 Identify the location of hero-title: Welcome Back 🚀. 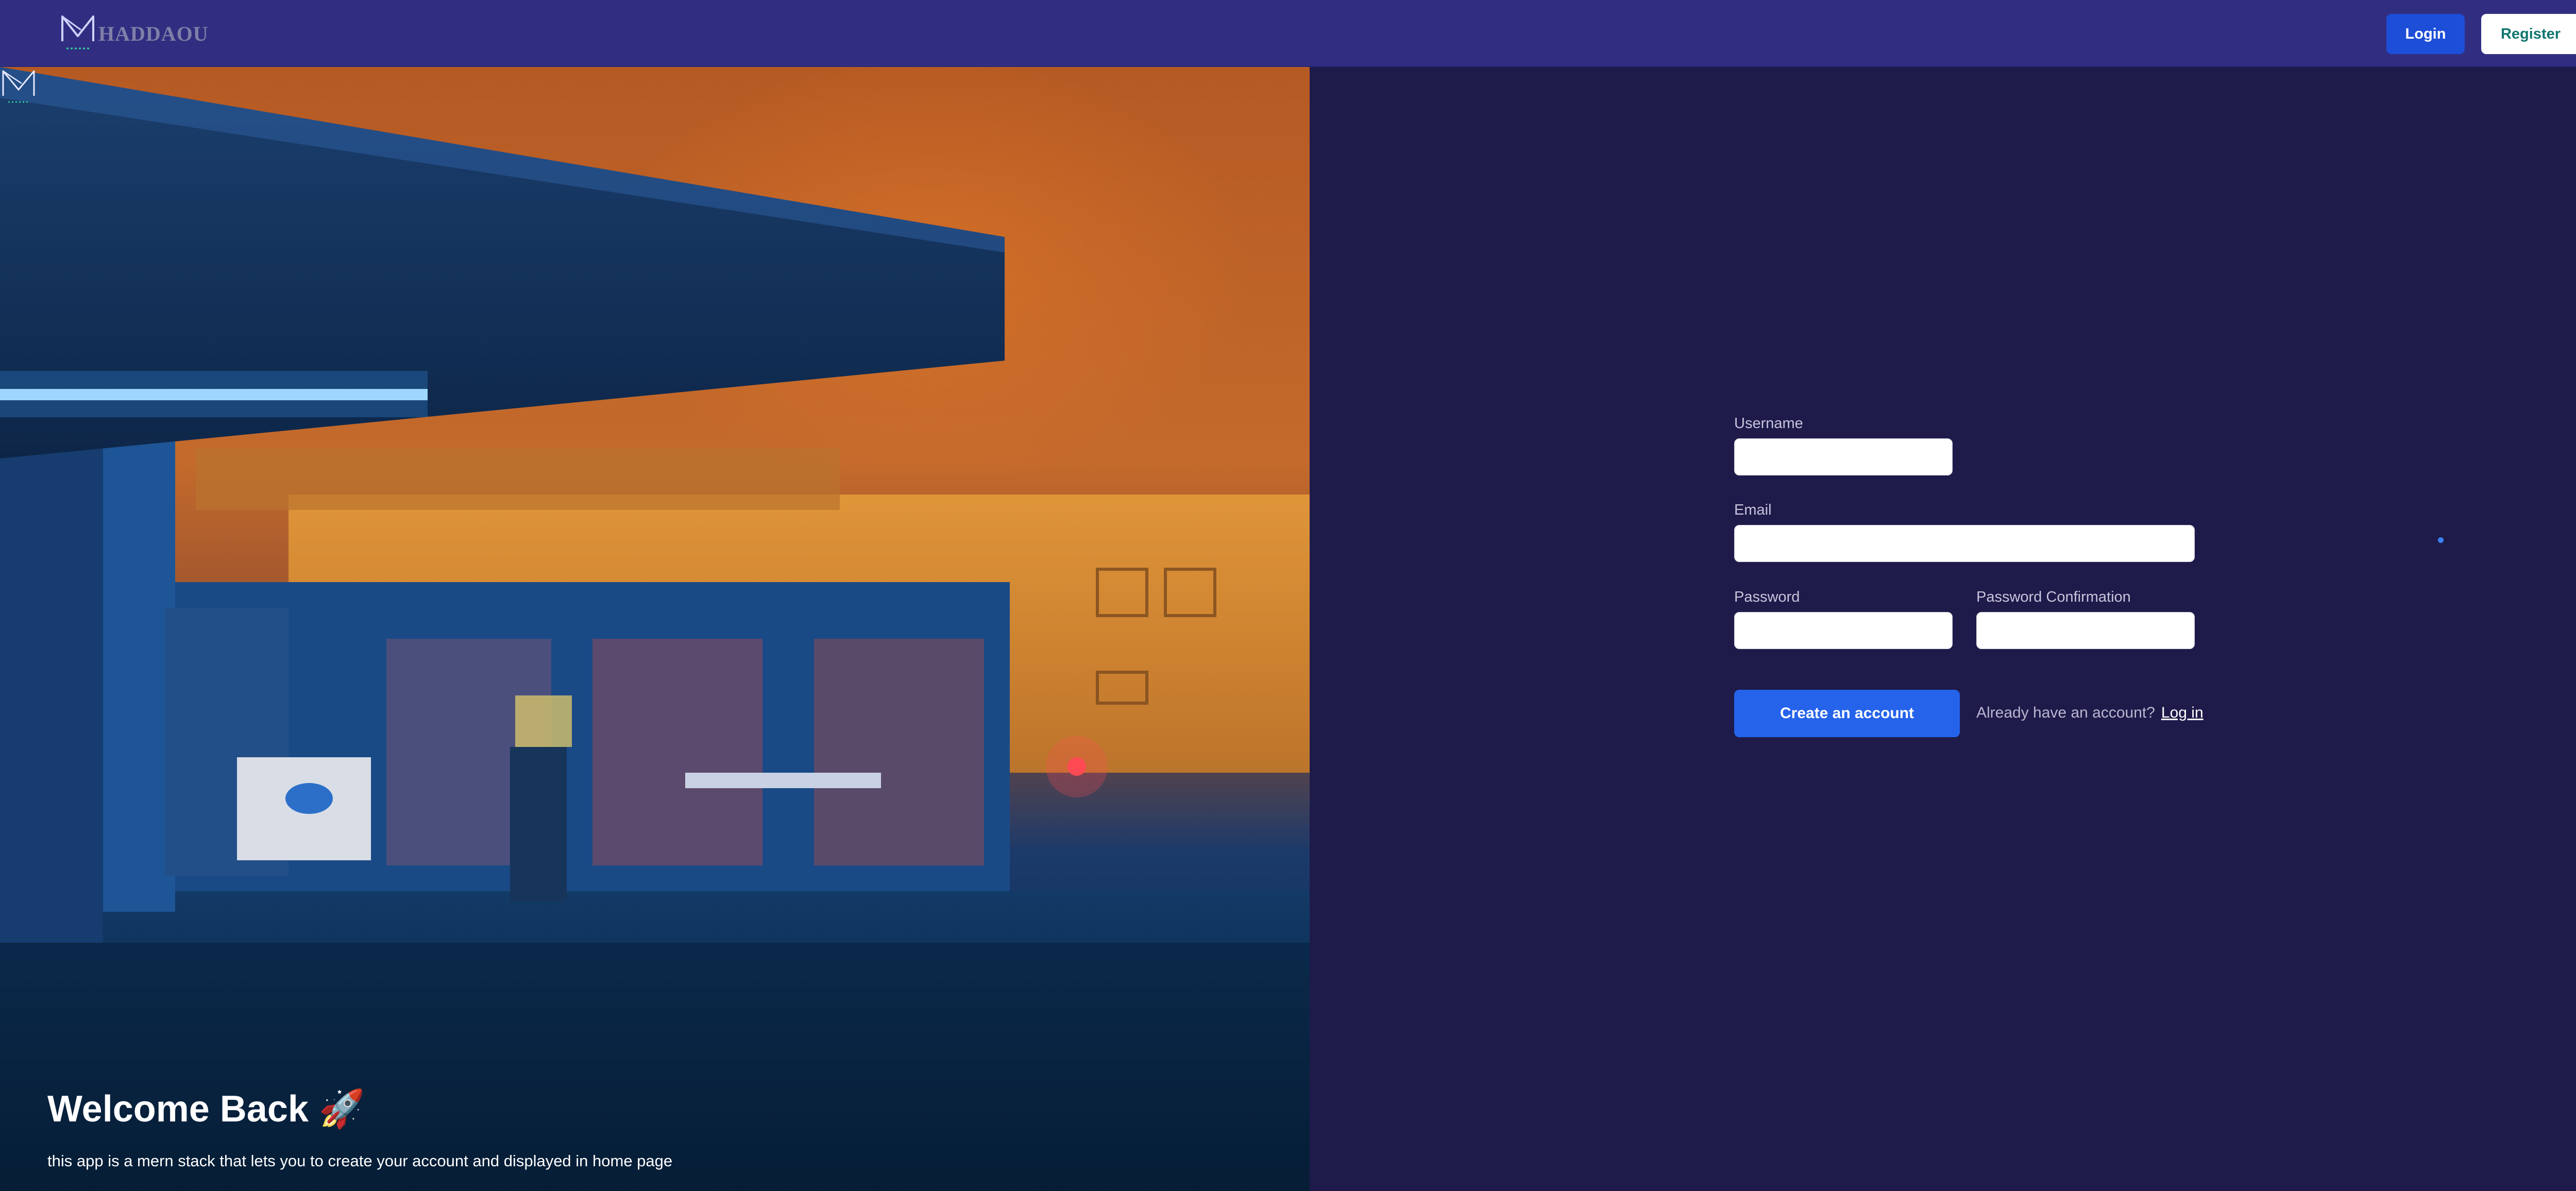
(206, 1109).